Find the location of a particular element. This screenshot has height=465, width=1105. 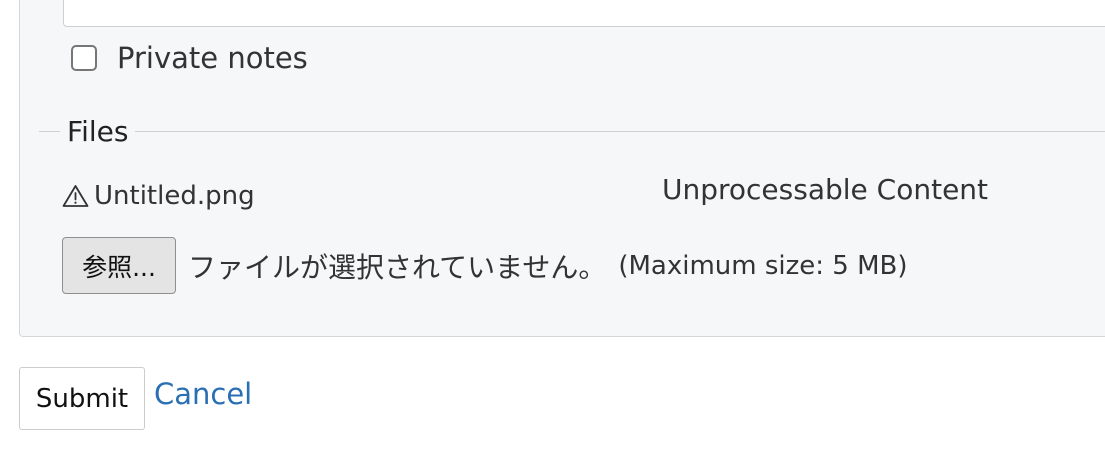

notes-textarea is located at coordinates (584, 13).